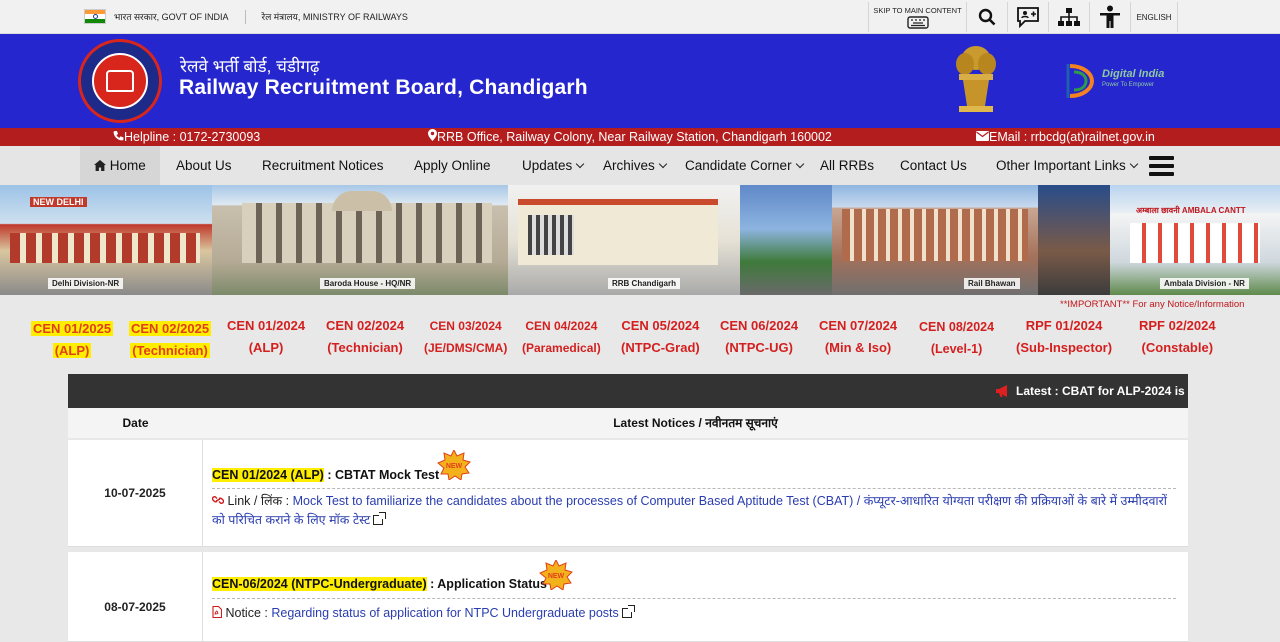  I want to click on search-button, so click(986, 17).